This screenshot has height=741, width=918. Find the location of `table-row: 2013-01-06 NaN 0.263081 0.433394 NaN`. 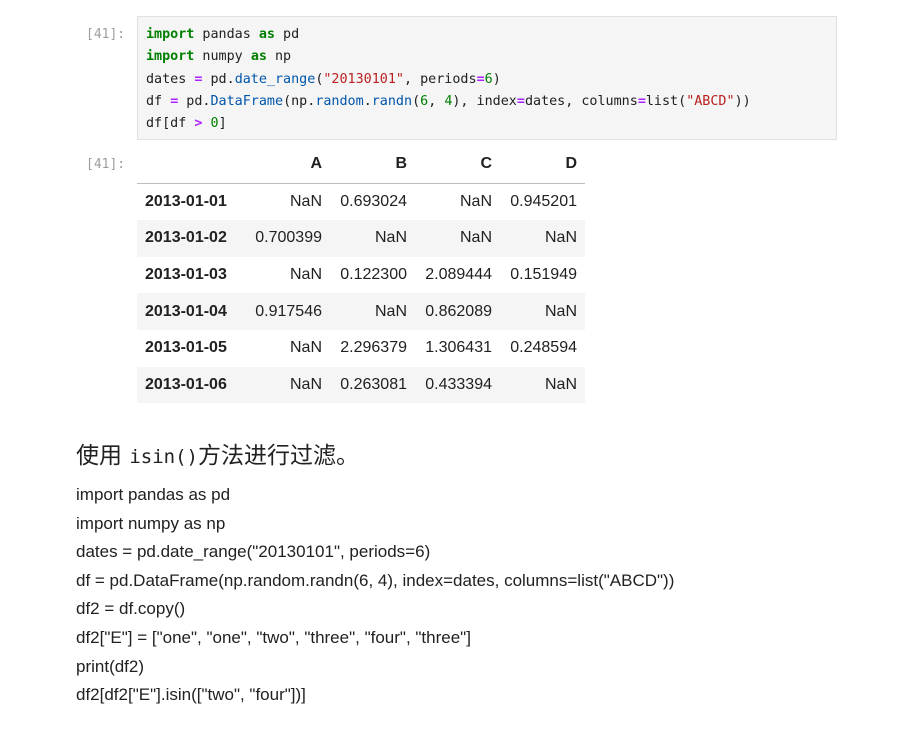

table-row: 2013-01-06 NaN 0.263081 0.433394 NaN is located at coordinates (361, 385).